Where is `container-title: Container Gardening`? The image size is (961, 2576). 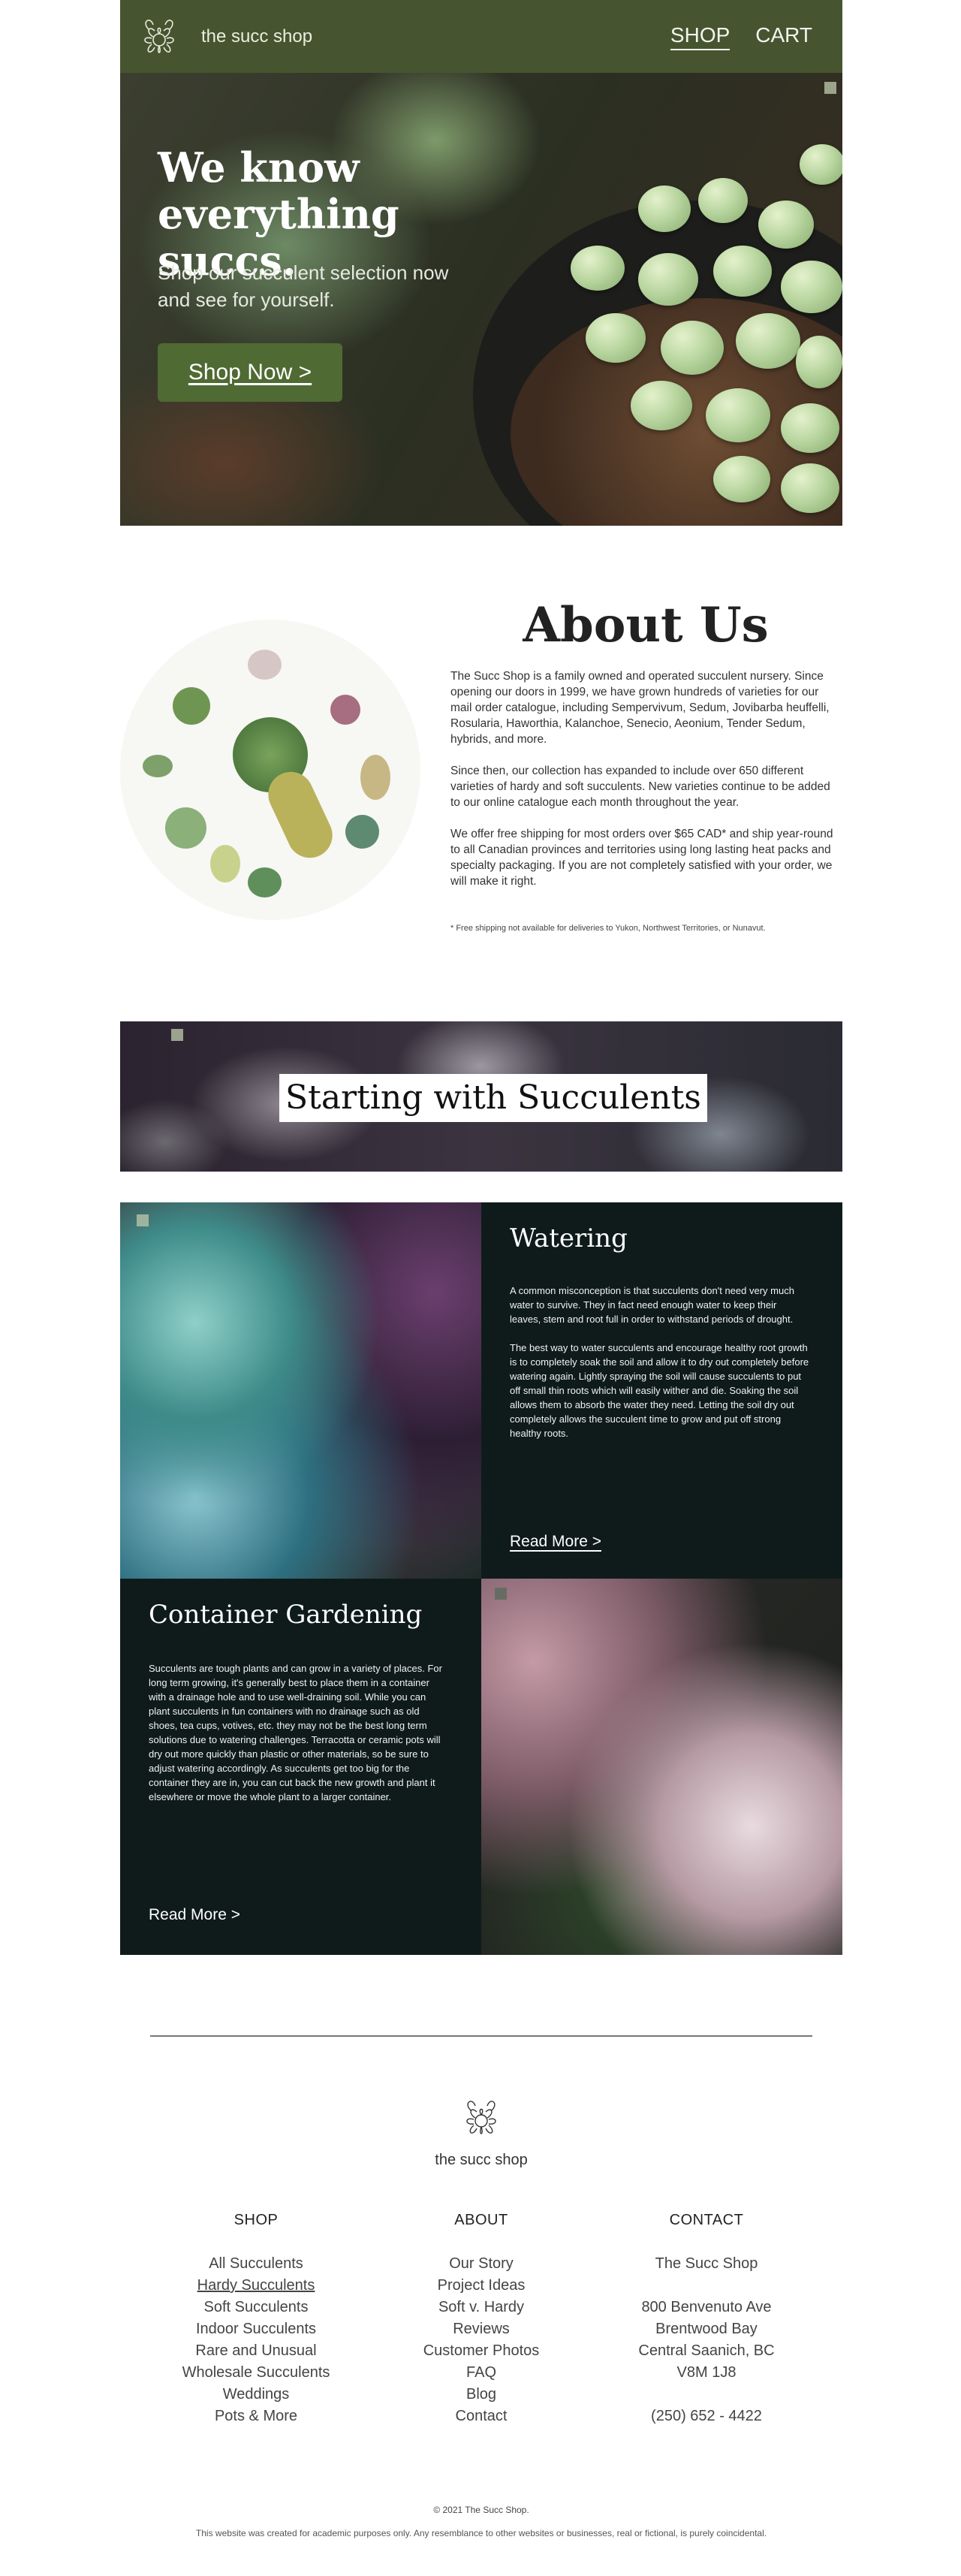
container-title: Container Gardening is located at coordinates (286, 1615).